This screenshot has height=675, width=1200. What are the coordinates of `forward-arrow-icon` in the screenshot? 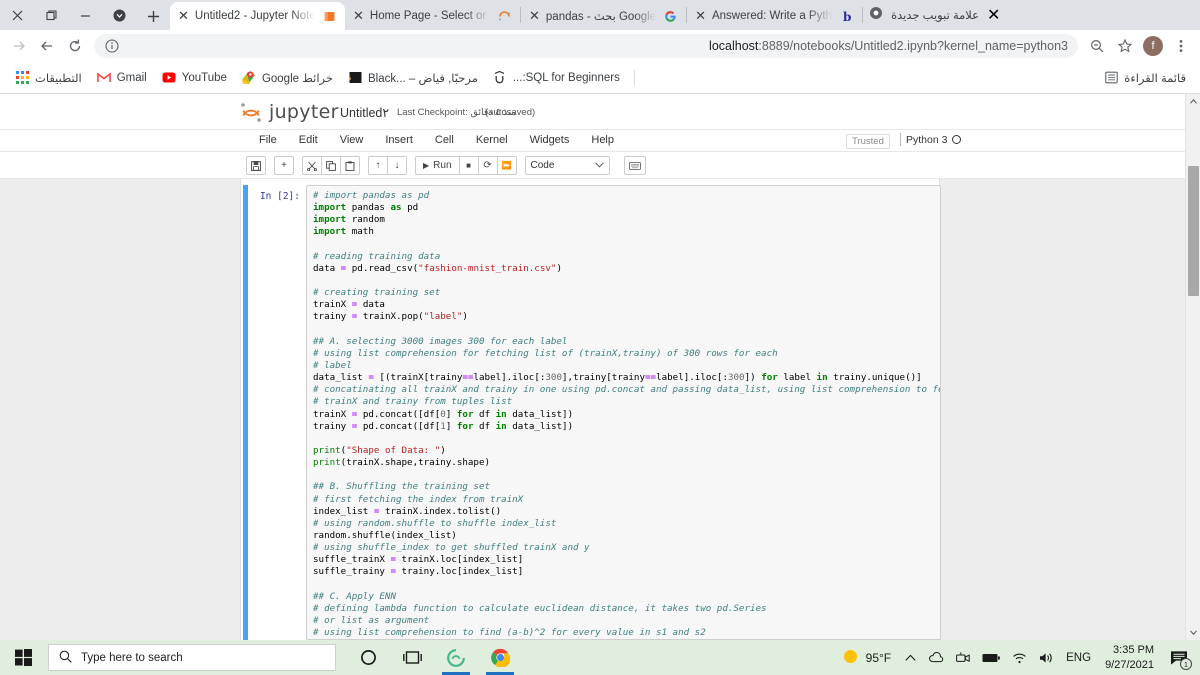 It's located at (19, 46).